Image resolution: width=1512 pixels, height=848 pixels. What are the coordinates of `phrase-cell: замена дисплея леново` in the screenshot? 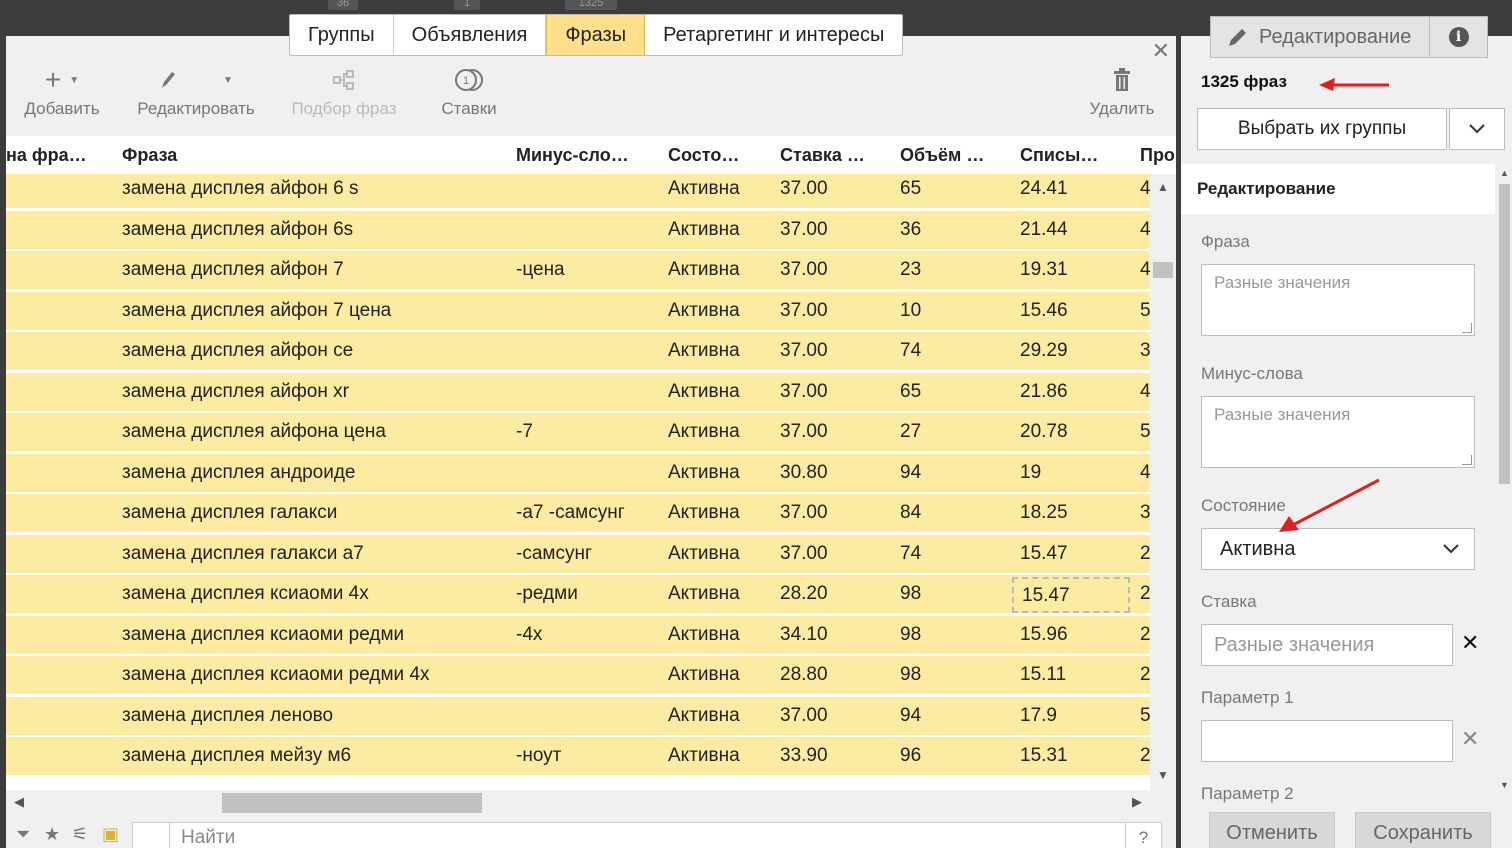 It's located at (227, 716).